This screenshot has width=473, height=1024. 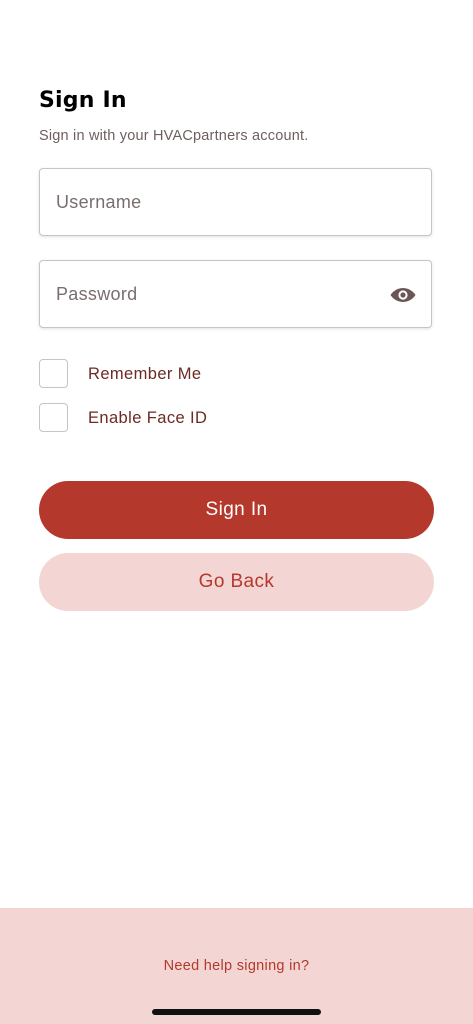 I want to click on remember-me-row: Remember Me, so click(x=189, y=374).